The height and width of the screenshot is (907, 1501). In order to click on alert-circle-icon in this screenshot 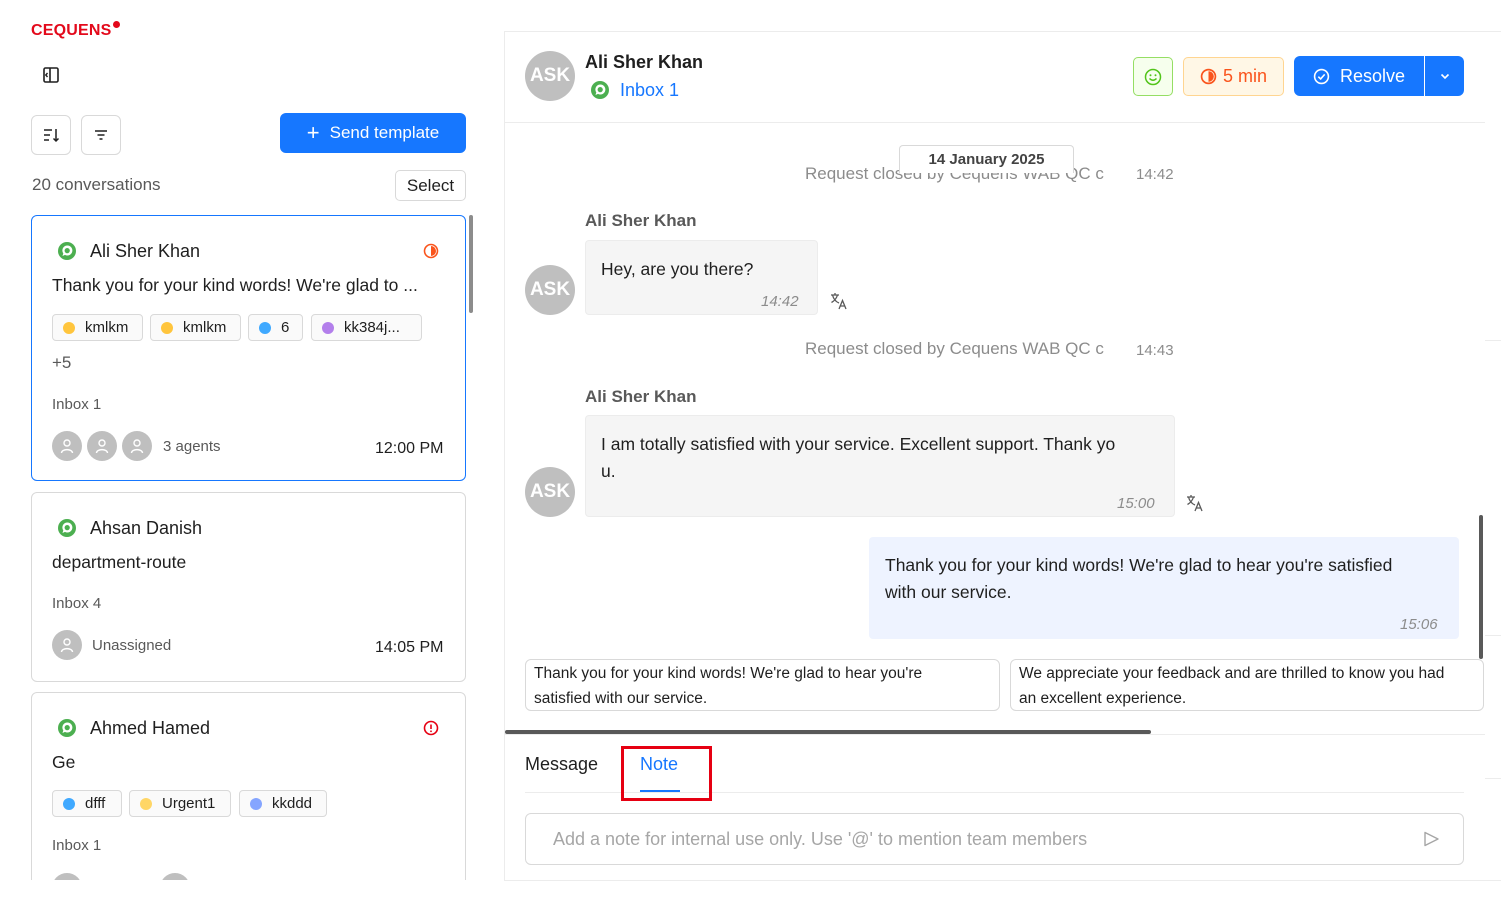, I will do `click(431, 728)`.